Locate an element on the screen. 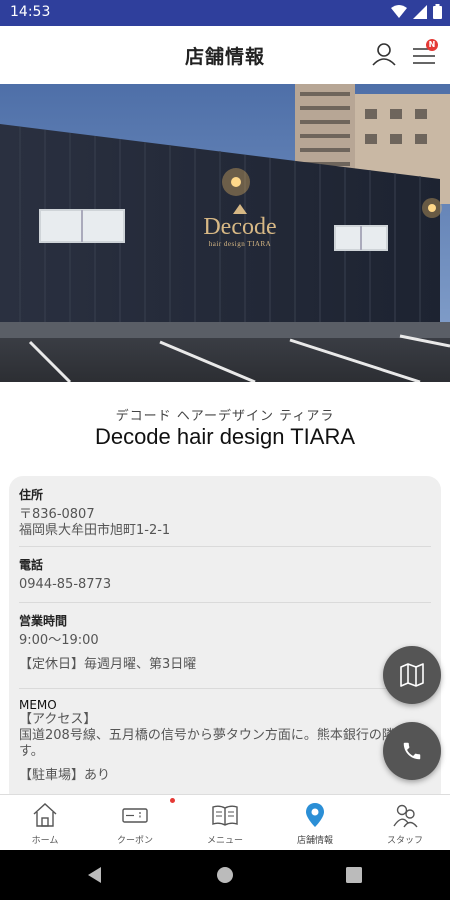 Image resolution: width=450 pixels, height=900 pixels. location-pin-icon is located at coordinates (315, 815).